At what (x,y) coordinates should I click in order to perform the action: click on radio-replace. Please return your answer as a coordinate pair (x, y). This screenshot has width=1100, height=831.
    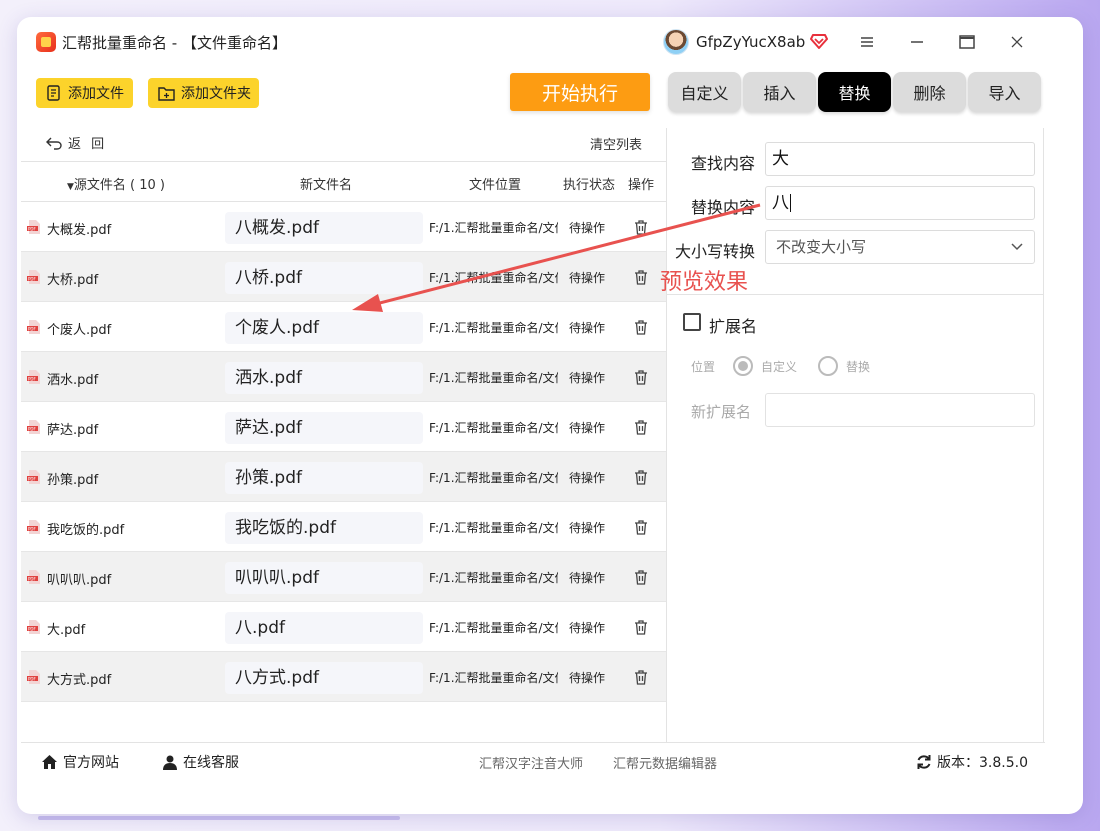
    Looking at the image, I should click on (828, 366).